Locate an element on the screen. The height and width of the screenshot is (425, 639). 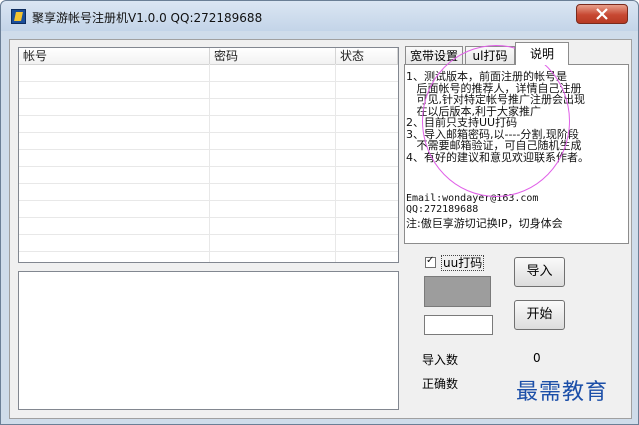
window-title: 聚享游帐号注册机V1.0.0 QQ:272189688 is located at coordinates (147, 18).